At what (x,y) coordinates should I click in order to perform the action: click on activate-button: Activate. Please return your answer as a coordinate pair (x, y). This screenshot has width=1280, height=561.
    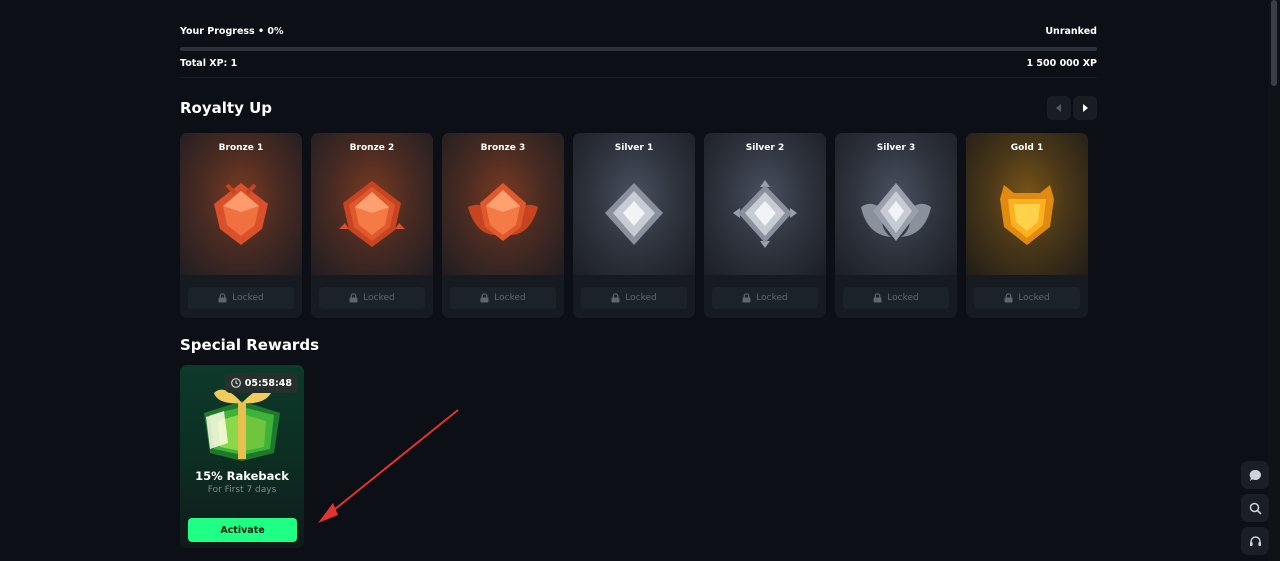
    Looking at the image, I should click on (242, 530).